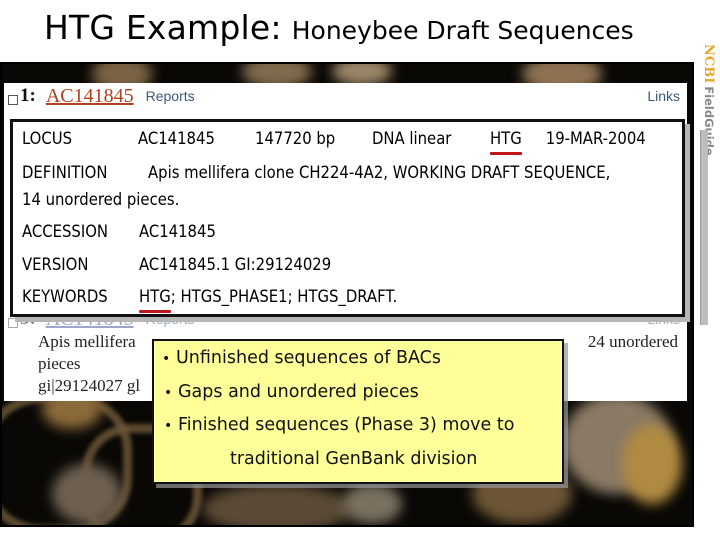  I want to click on keywords-line: KEYWORDS HTG ; HTGS_PHASE1; HTGS_DRAFT., so click(210, 300).